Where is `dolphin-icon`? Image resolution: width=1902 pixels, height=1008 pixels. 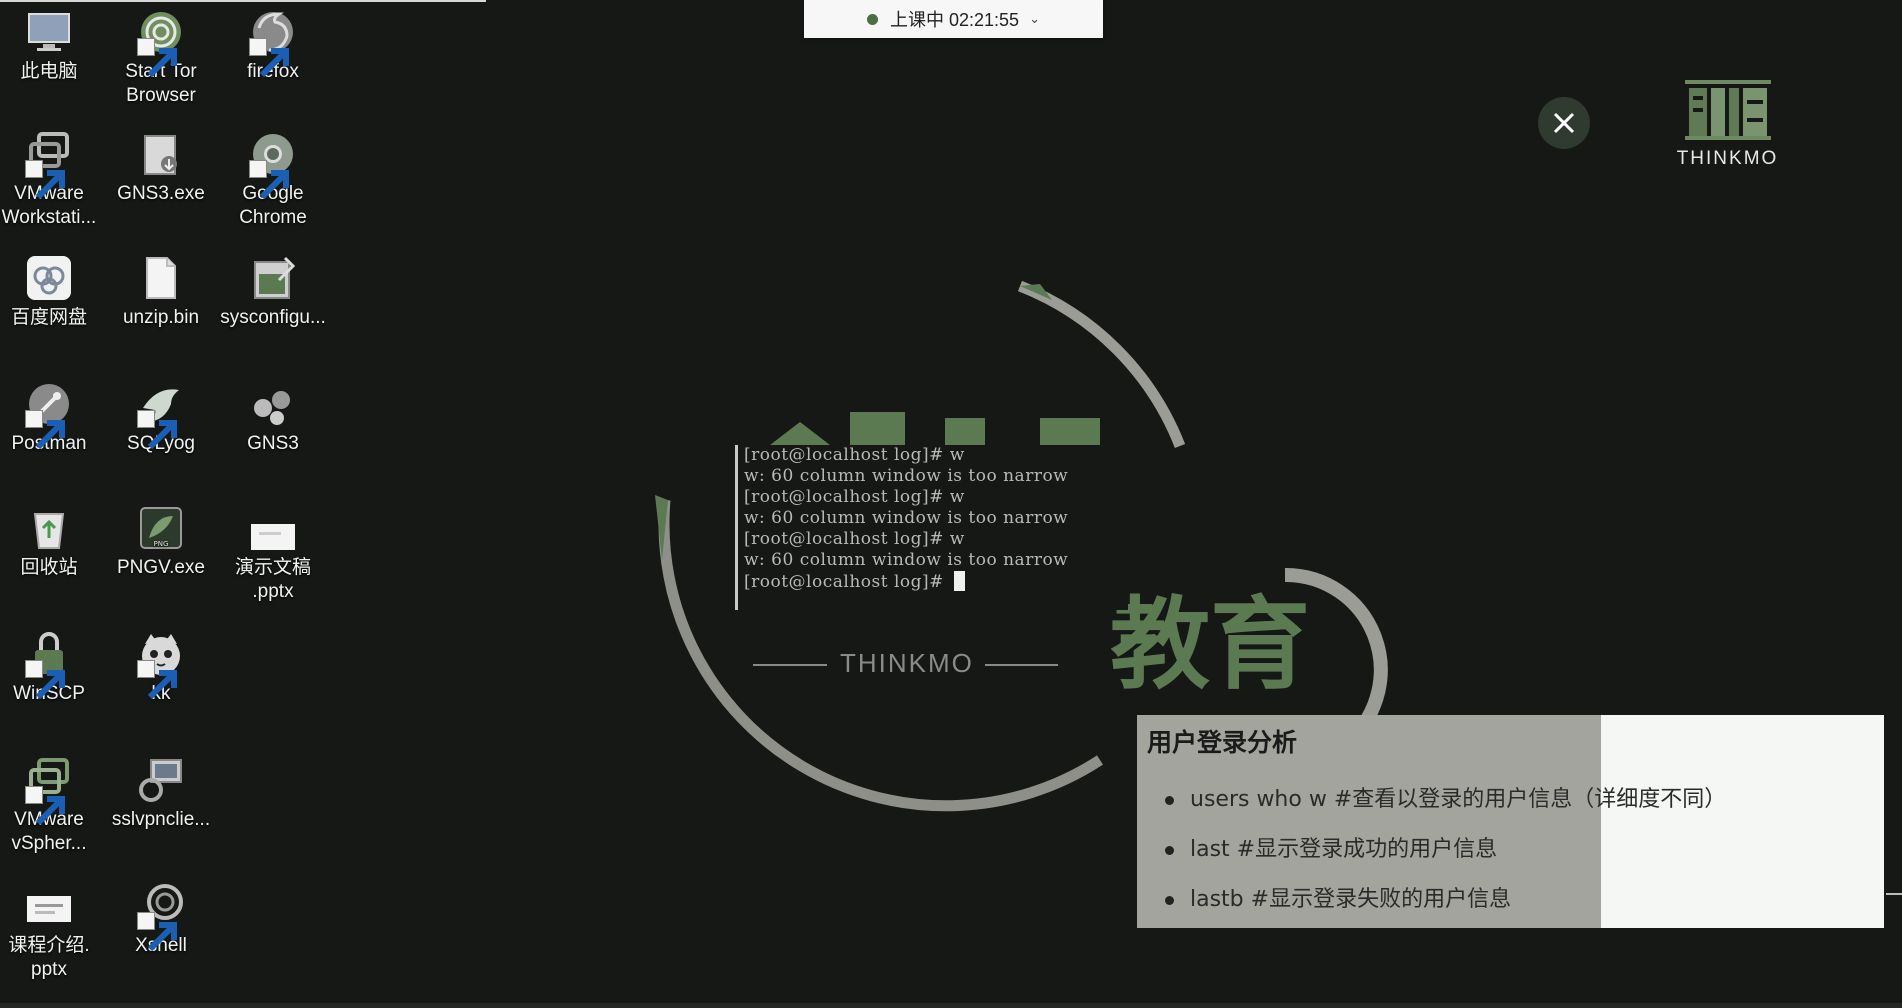 dolphin-icon is located at coordinates (161, 415).